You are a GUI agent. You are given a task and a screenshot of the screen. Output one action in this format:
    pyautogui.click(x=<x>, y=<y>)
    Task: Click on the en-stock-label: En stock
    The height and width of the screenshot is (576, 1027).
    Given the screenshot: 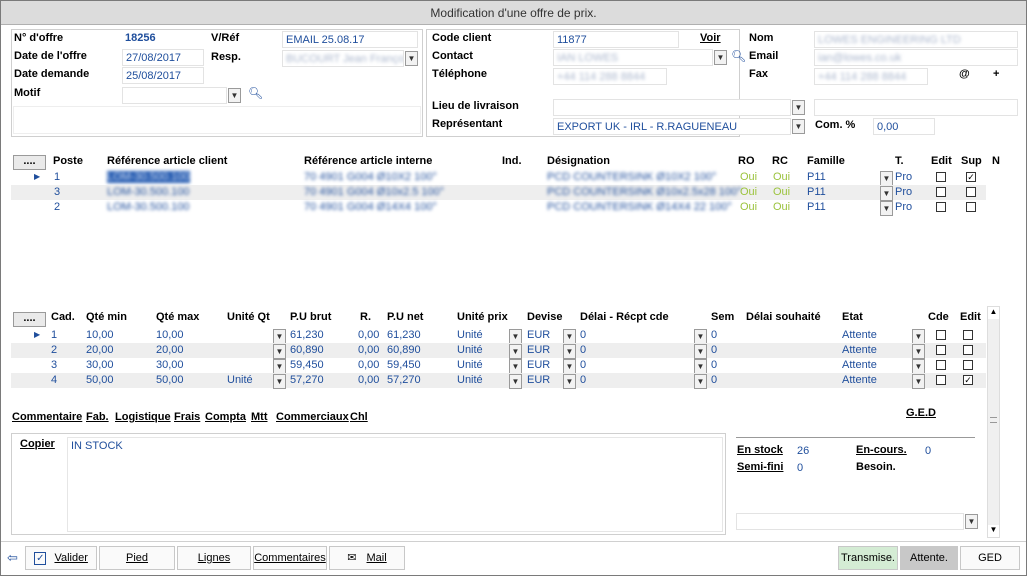 What is the action you would take?
    pyautogui.click(x=760, y=450)
    